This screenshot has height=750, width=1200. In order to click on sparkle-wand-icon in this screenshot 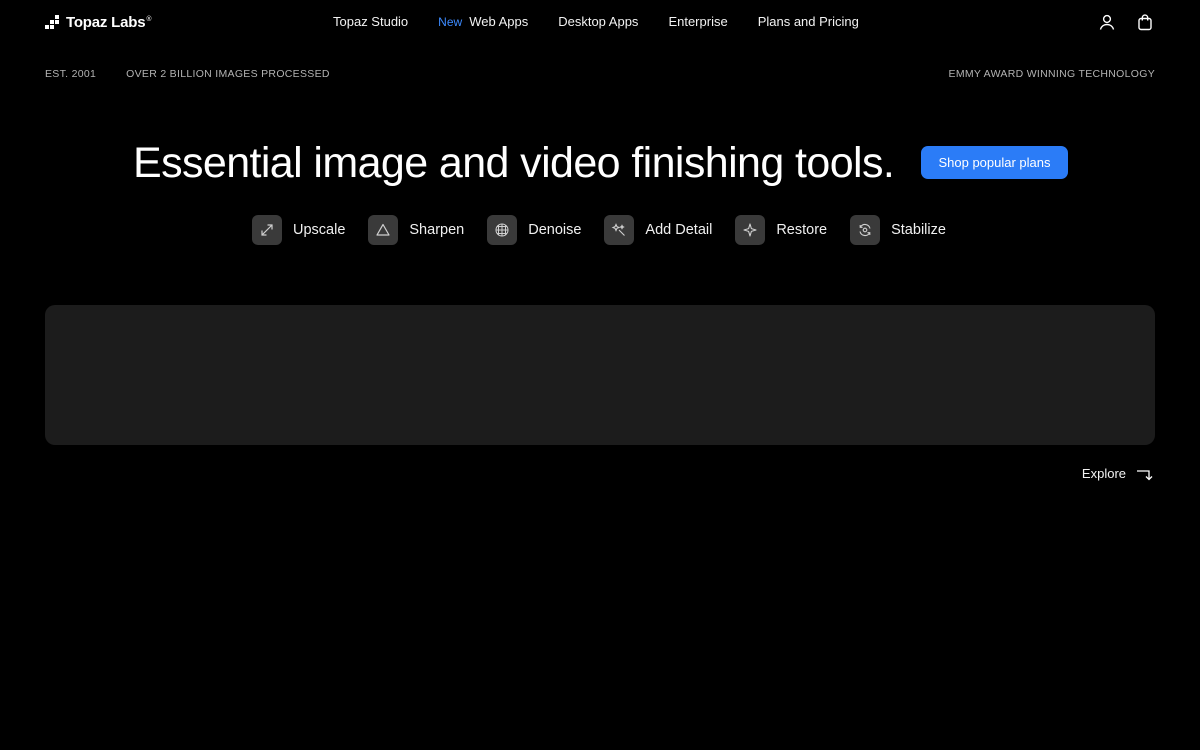, I will do `click(619, 230)`.